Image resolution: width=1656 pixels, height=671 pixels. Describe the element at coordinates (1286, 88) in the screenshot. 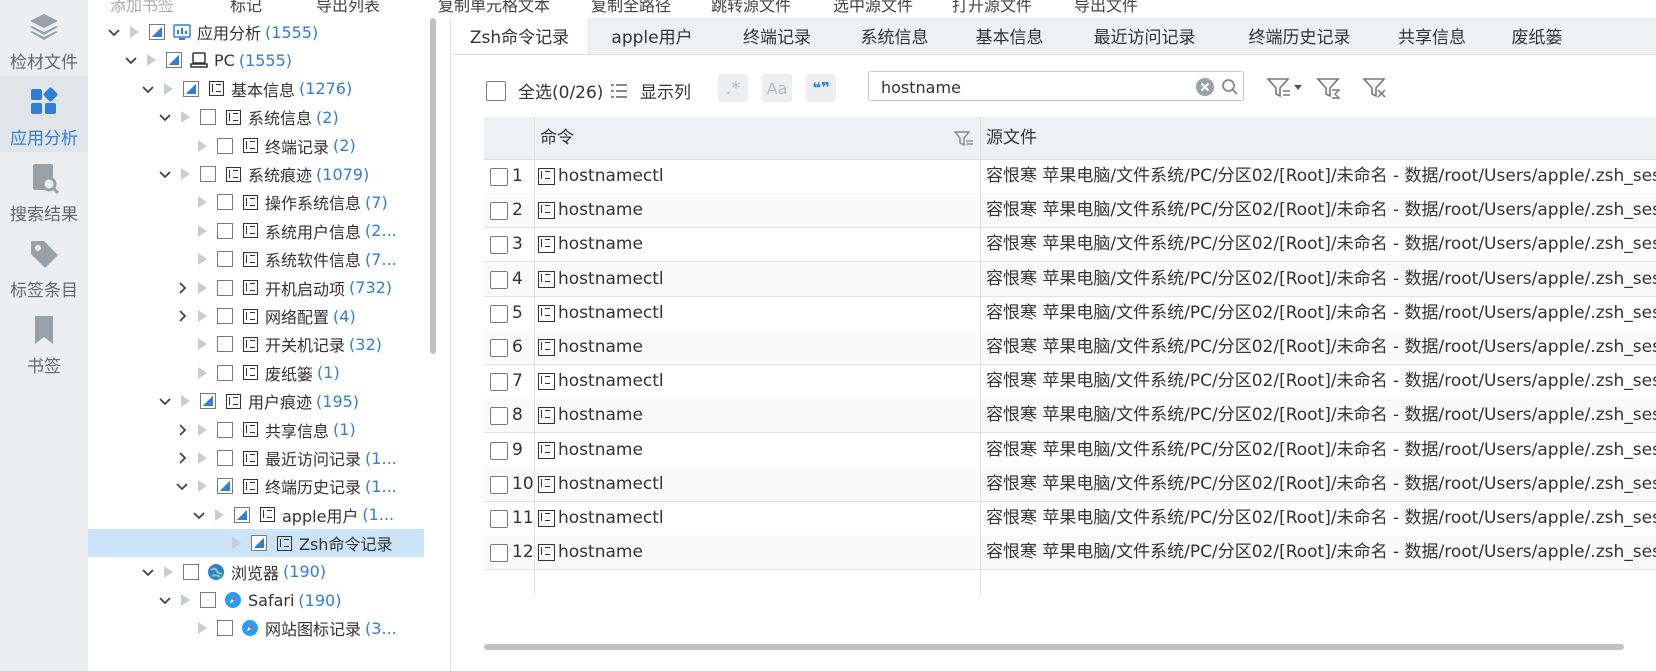

I see `filter-dropdown-icon` at that location.